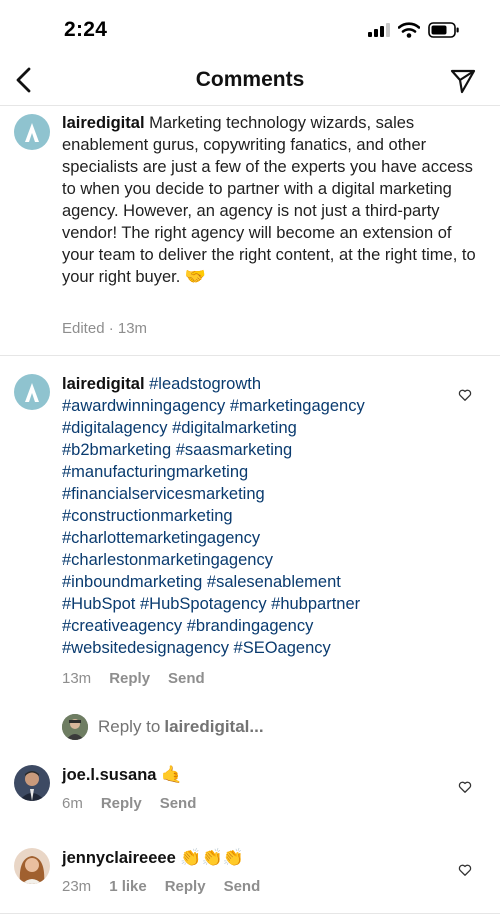 This screenshot has height=920, width=500. What do you see at coordinates (77, 886) in the screenshot?
I see `comment-timestamp: 23m` at bounding box center [77, 886].